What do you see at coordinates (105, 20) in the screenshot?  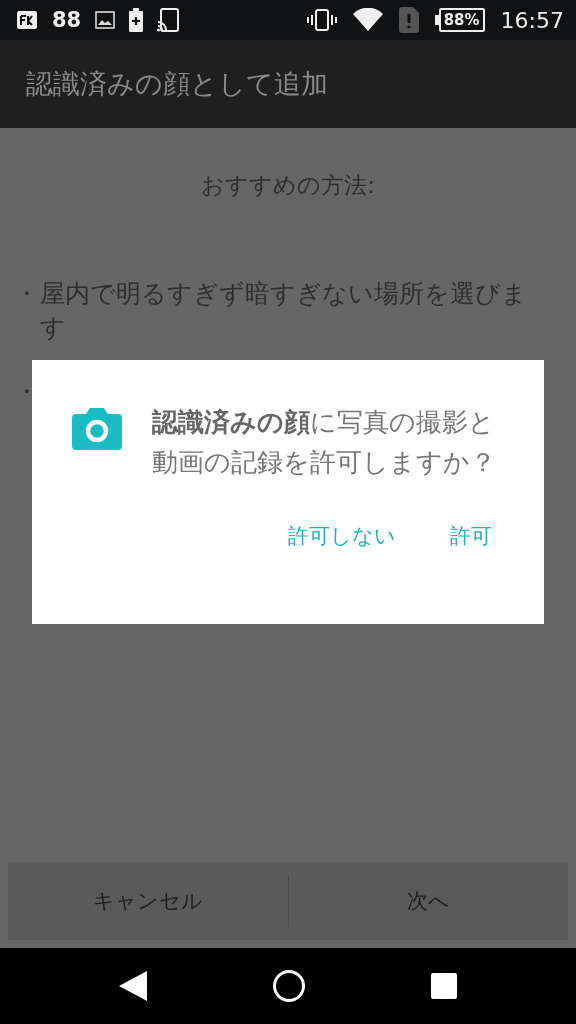 I see `image-icon` at bounding box center [105, 20].